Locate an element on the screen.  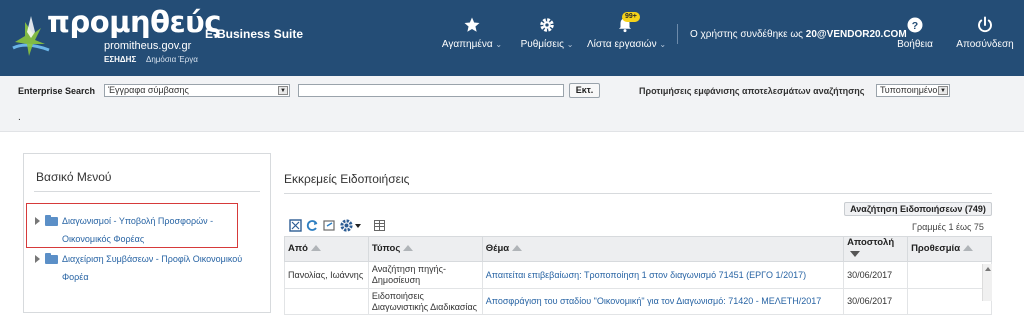
help-icon: ? is located at coordinates (915, 25).